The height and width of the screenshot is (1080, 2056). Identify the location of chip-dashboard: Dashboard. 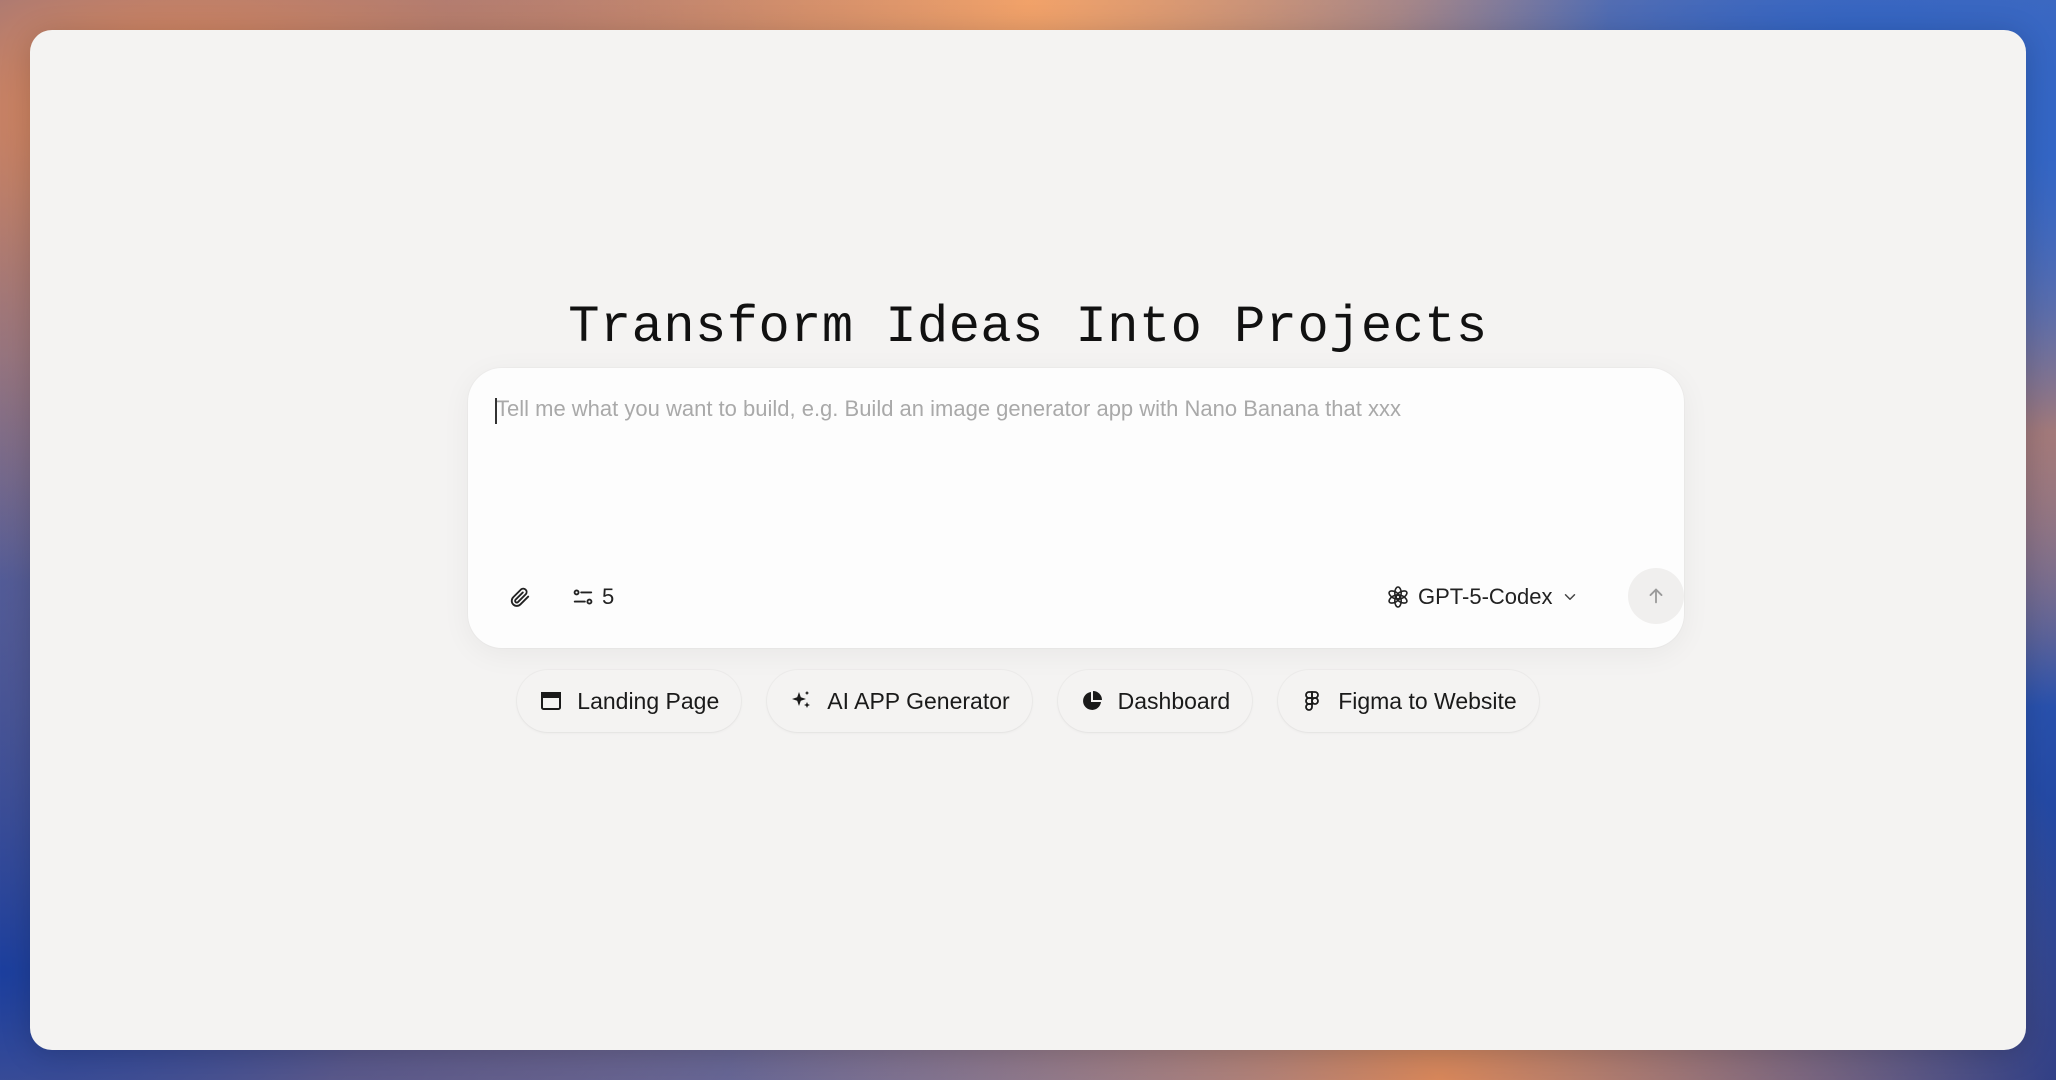
(1155, 701).